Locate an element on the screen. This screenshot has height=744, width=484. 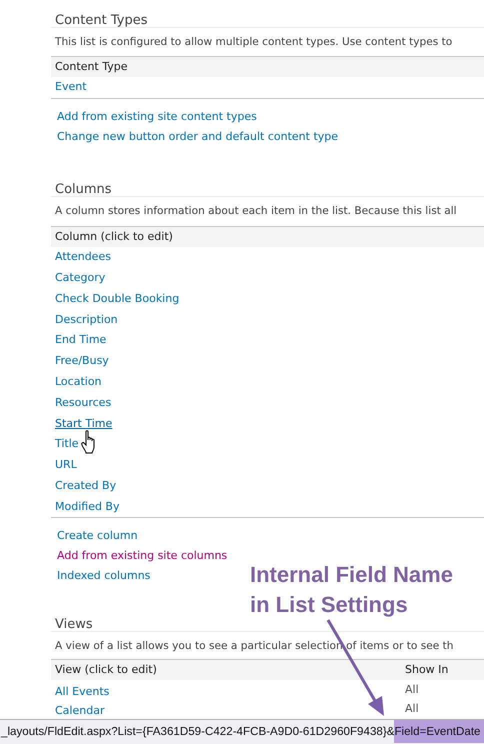
status-url: _layouts/FldEdit.aspx?List={FA361D59-C422-4FCB-A9D0-61D2960F9438}&Field=EventDate is located at coordinates (242, 732).